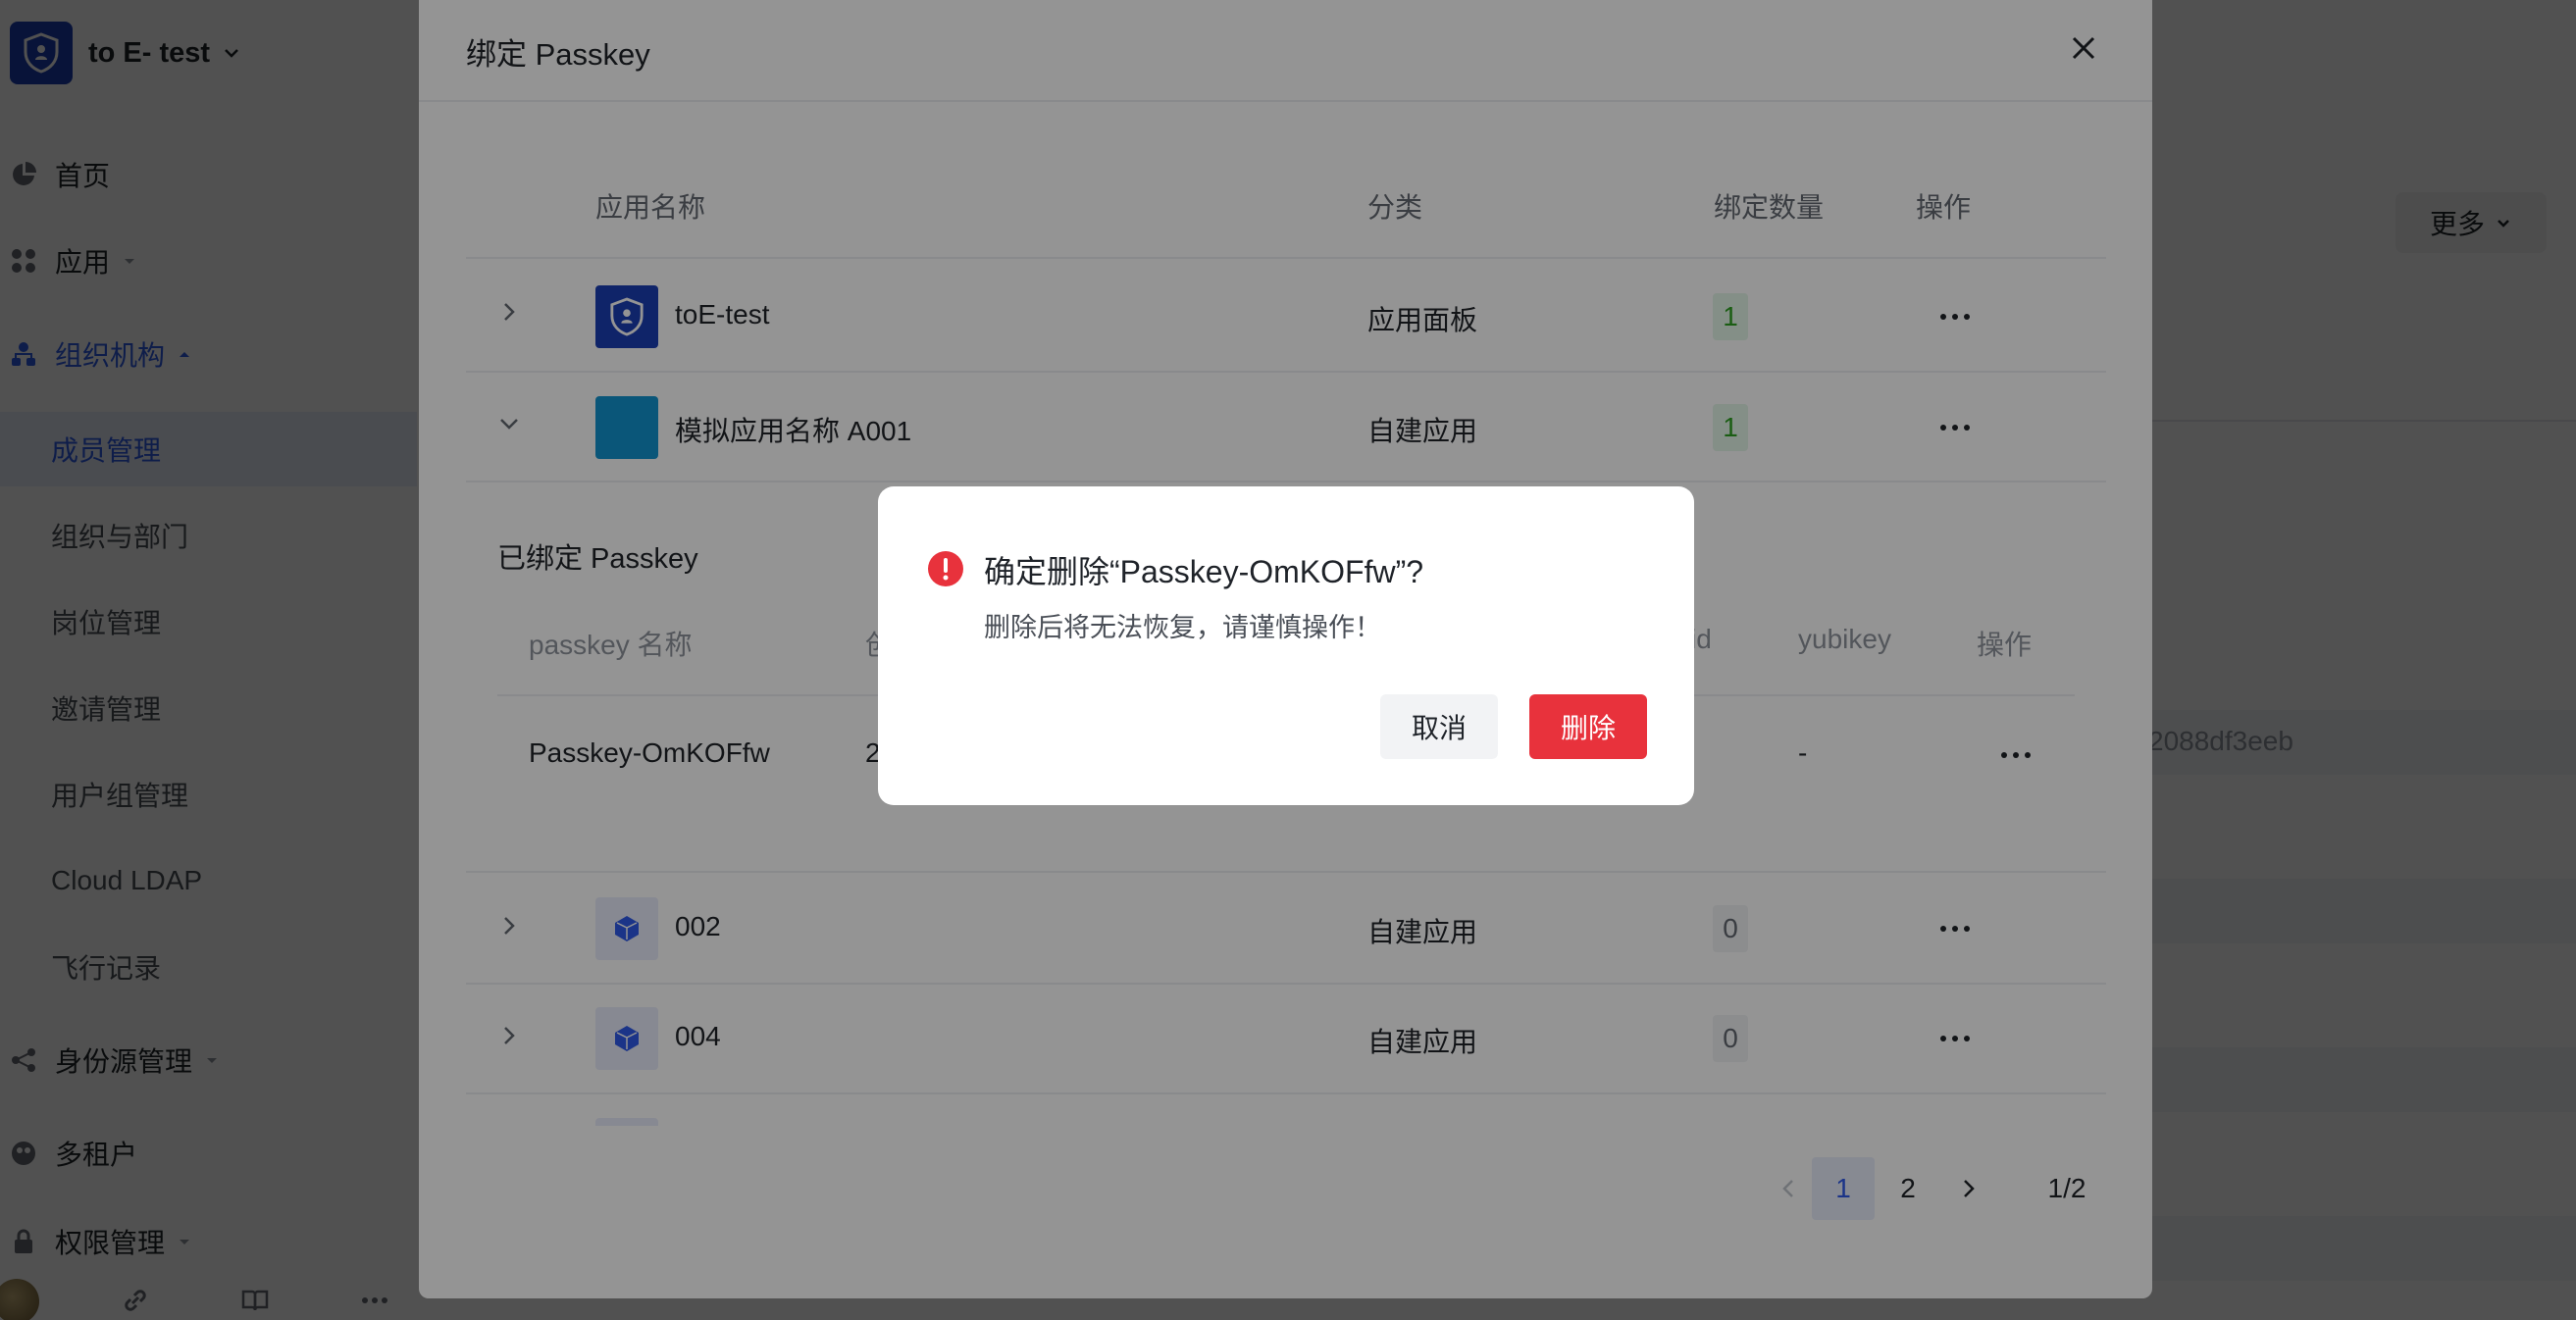  Describe the element at coordinates (1588, 726) in the screenshot. I see `delete-button: 删除` at that location.